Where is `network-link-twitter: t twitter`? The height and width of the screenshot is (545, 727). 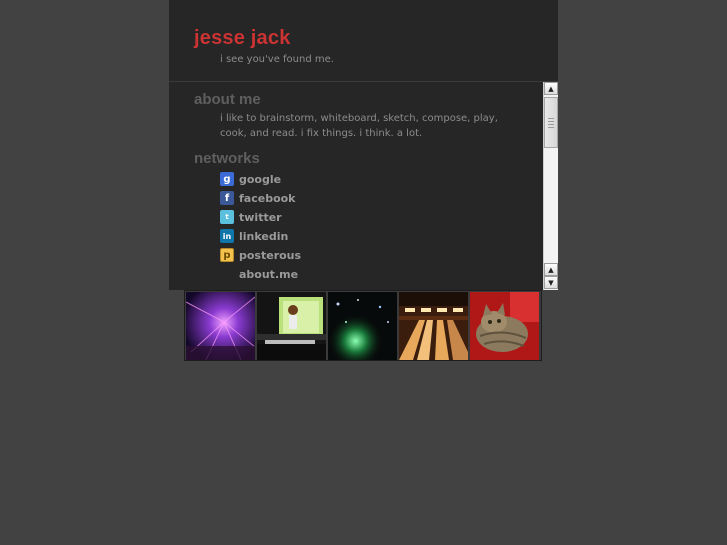 network-link-twitter: t twitter is located at coordinates (251, 217).